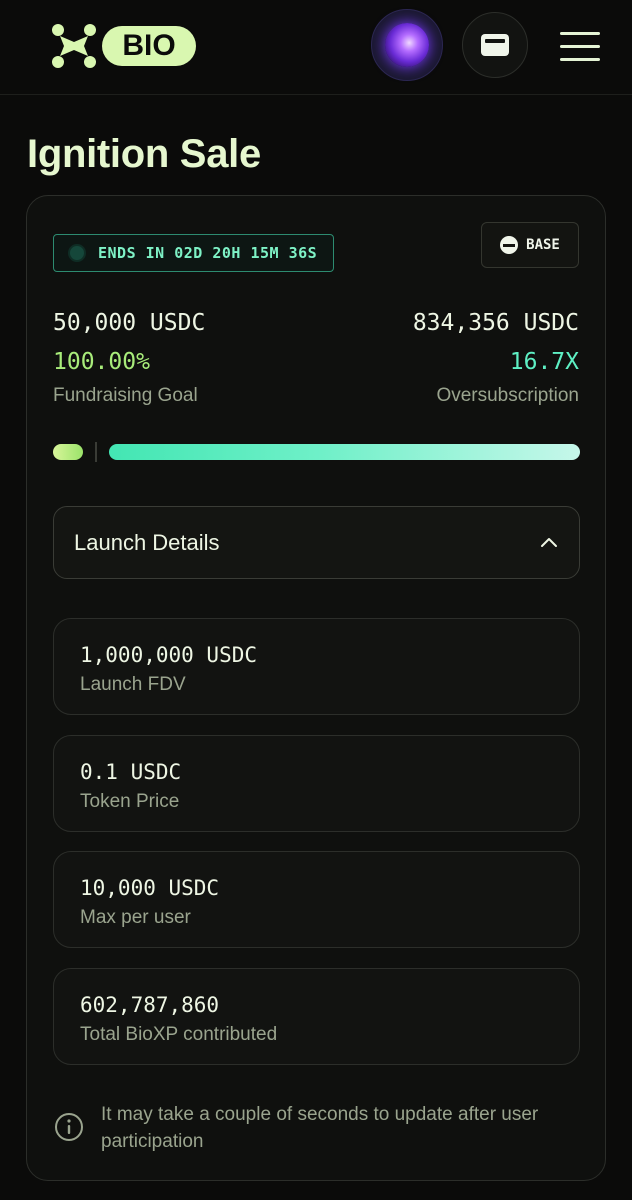 The width and height of the screenshot is (632, 1200). I want to click on detail-label: Max per user, so click(135, 917).